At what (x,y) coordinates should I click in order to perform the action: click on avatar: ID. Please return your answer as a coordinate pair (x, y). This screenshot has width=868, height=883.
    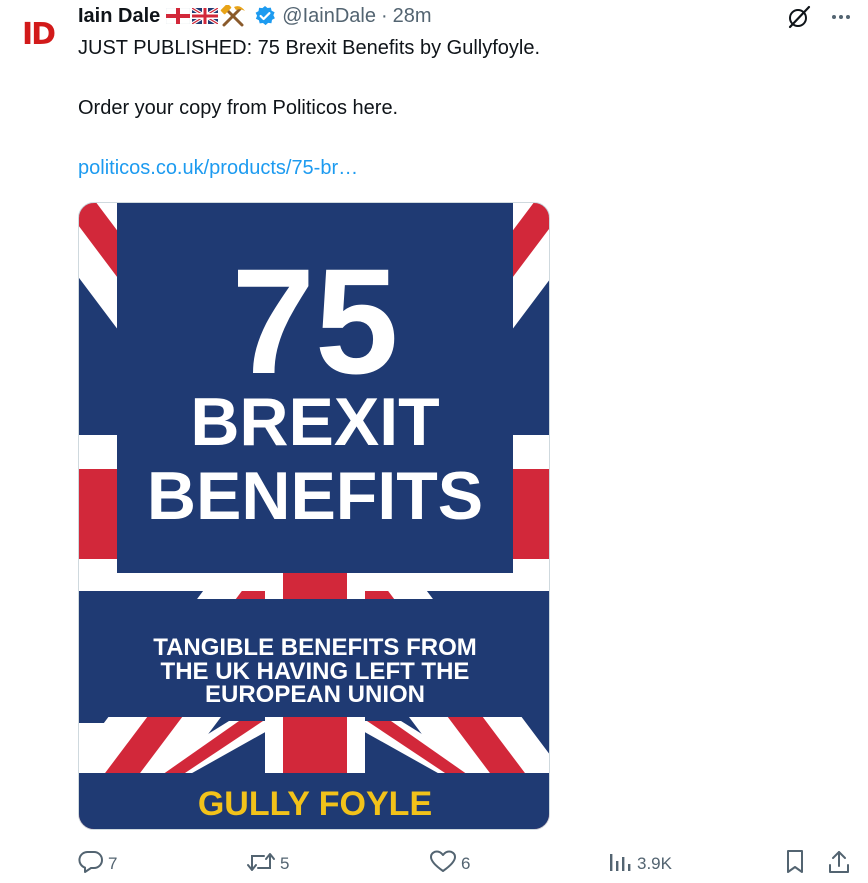
    Looking at the image, I should click on (38, 34).